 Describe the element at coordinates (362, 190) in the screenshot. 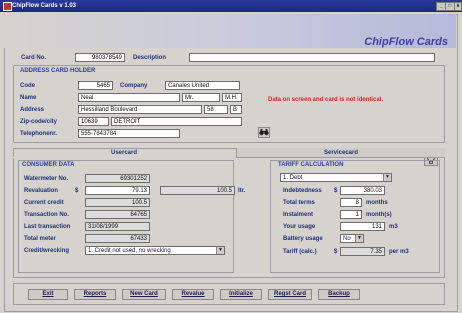

I see `indebtedness-field: 380.03` at that location.